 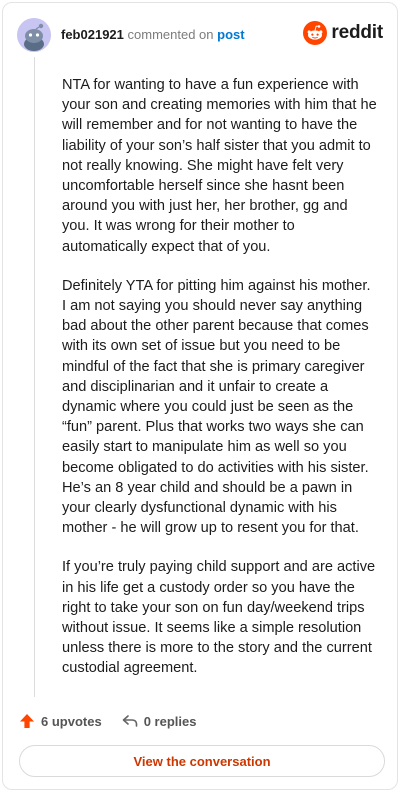 I want to click on comment-meta: feb021921 commented on post, so click(x=153, y=35).